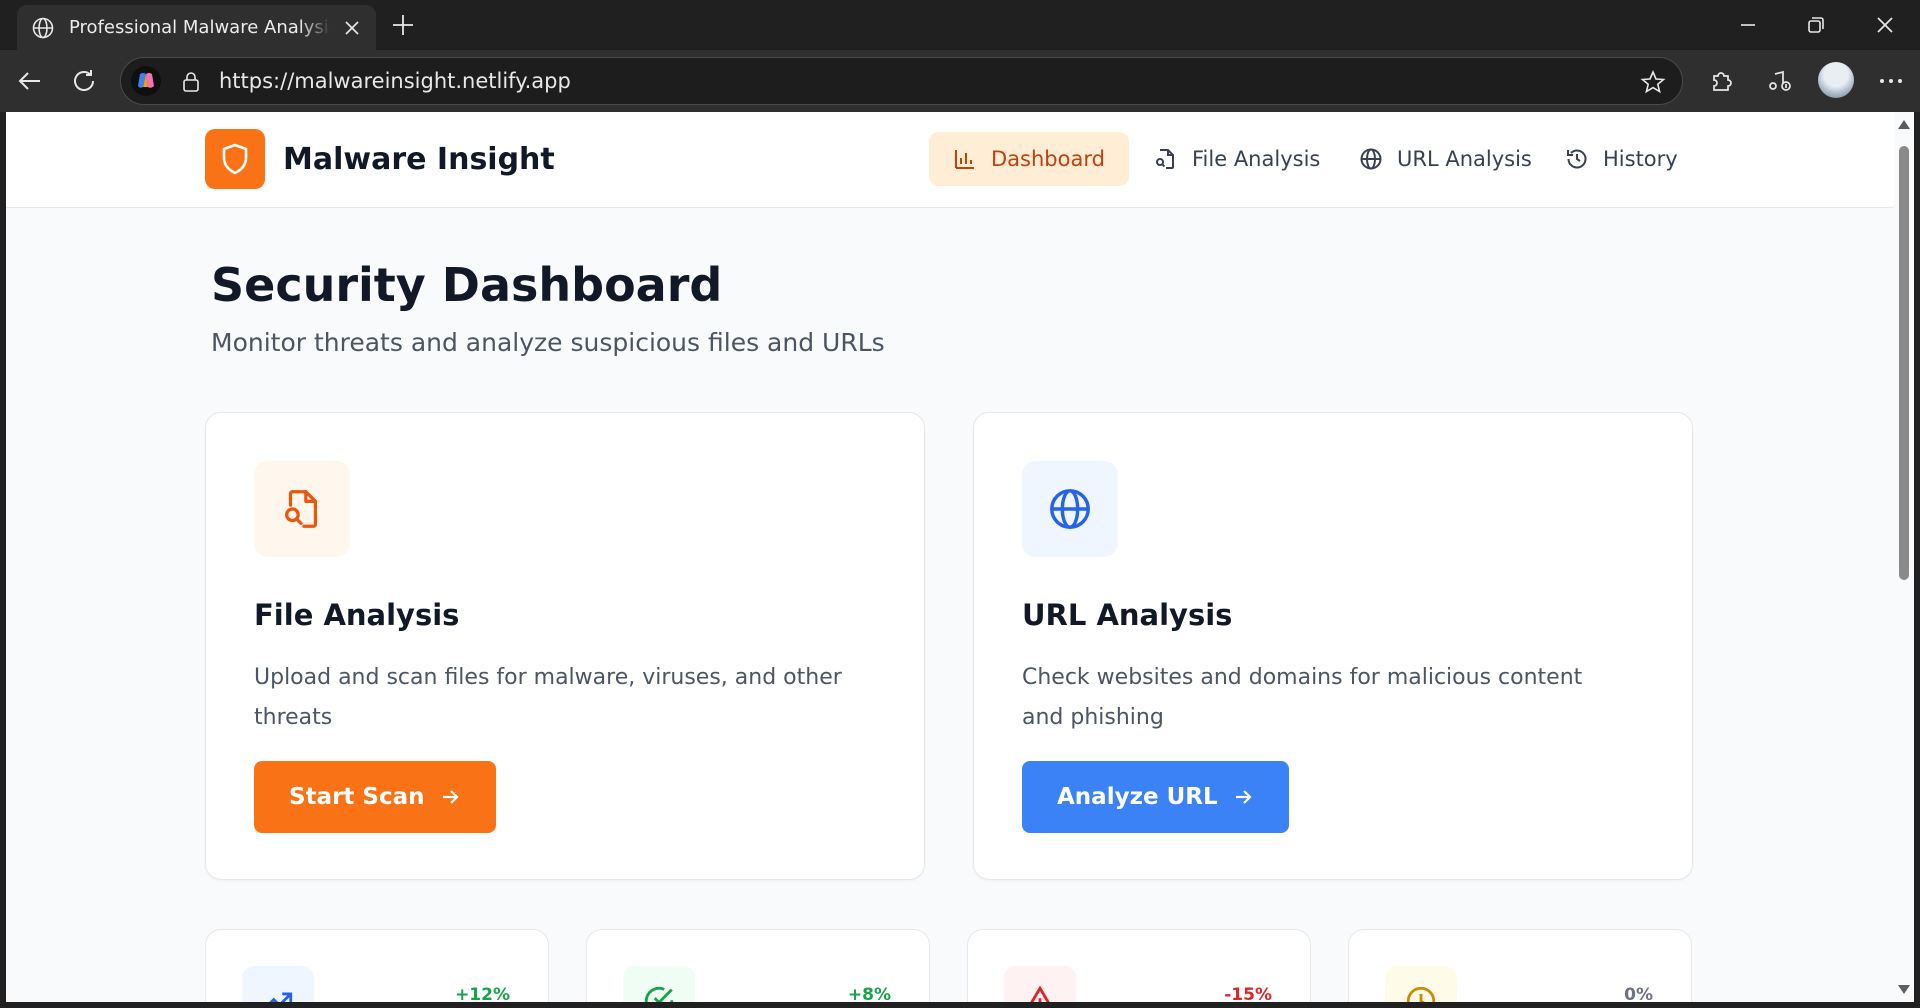 This screenshot has height=1008, width=1920. I want to click on nav-label: URL Analysis, so click(1464, 159).